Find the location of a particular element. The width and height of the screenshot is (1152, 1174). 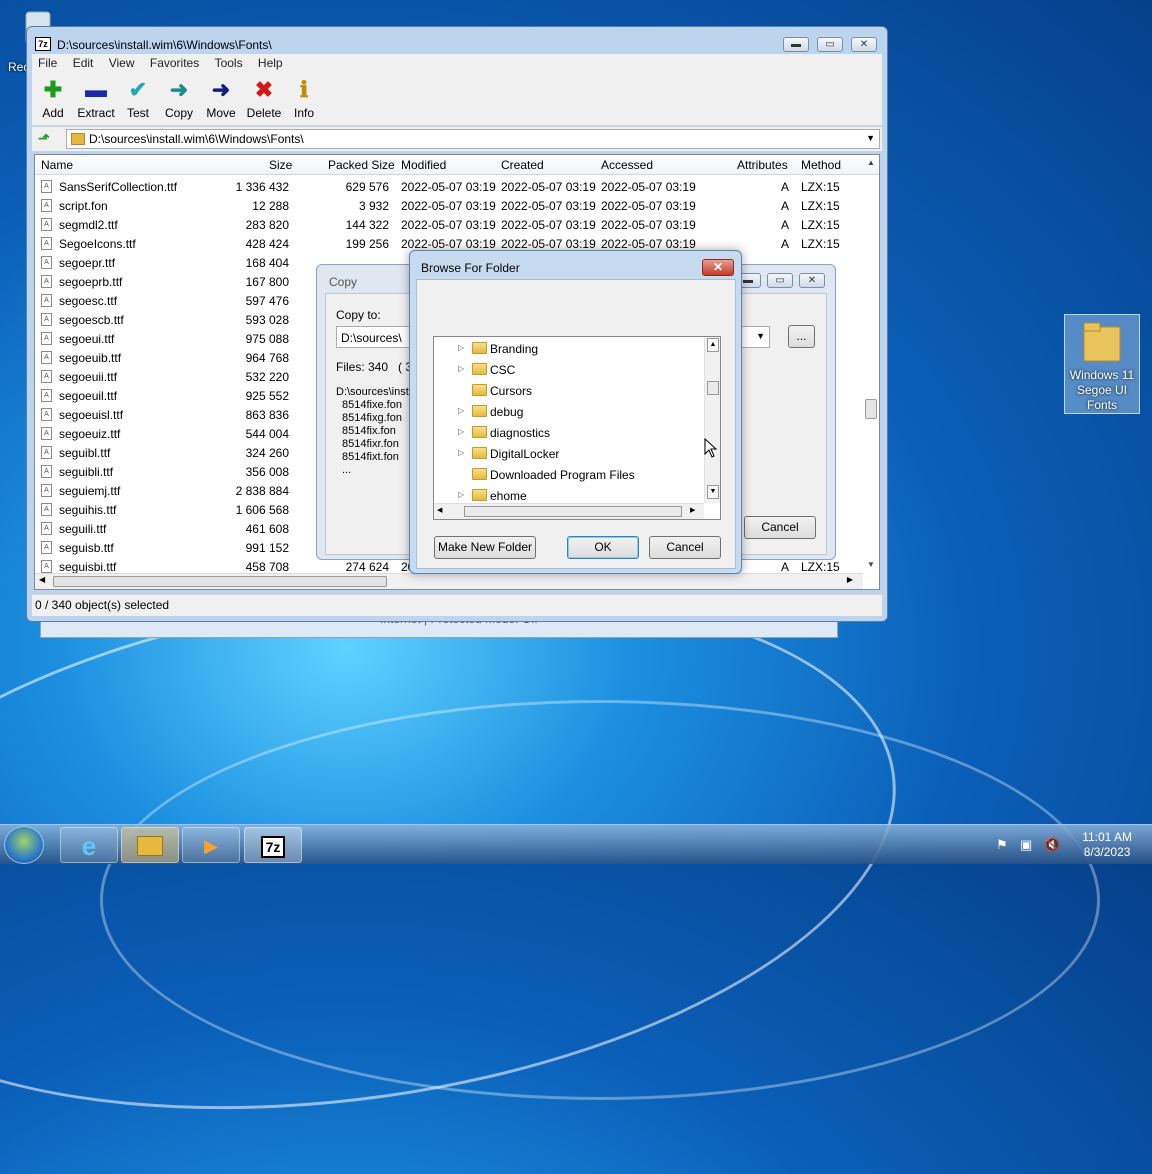

tree-scroll-left-icon: ◀ is located at coordinates (439, 510).